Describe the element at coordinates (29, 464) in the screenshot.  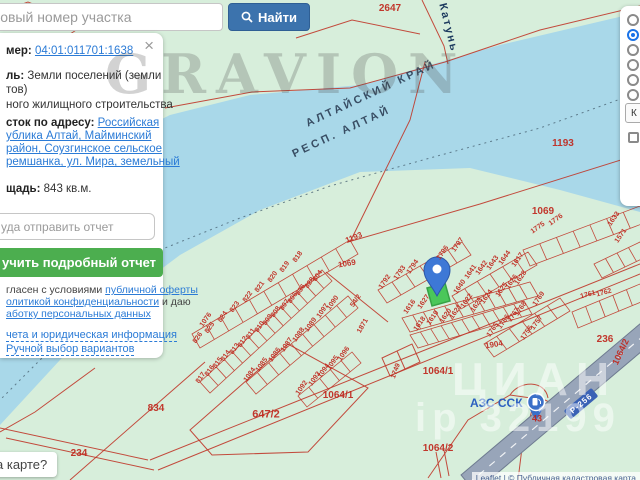
I see `whats-on-map-button: а карте?` at that location.